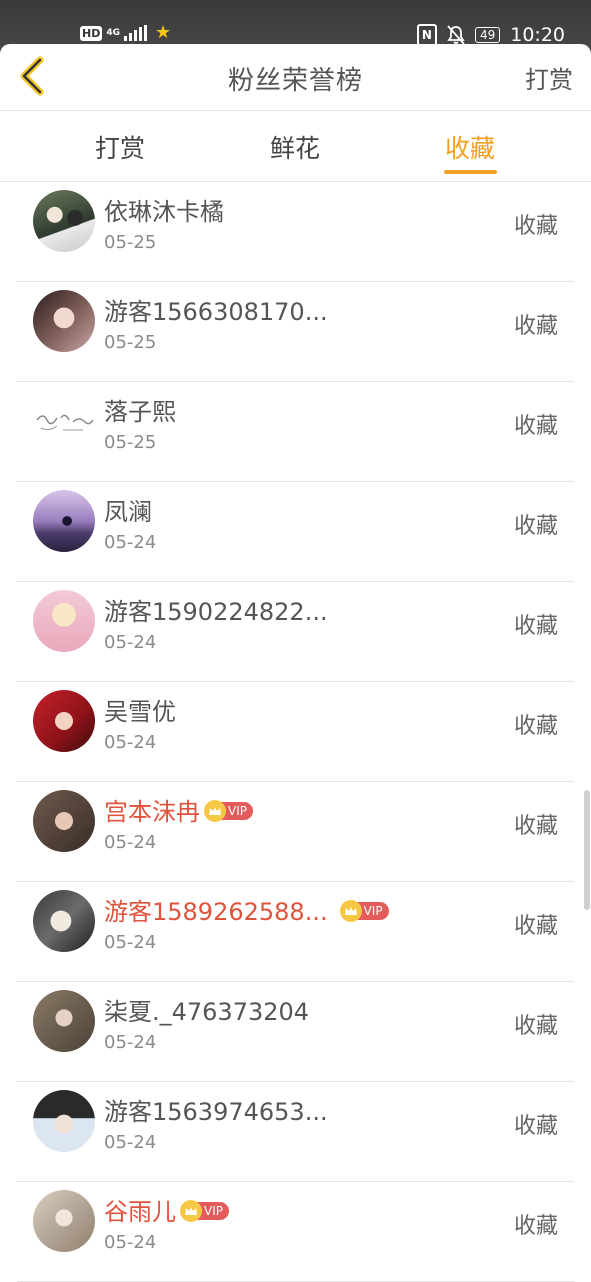 The width and height of the screenshot is (591, 1282). What do you see at coordinates (295, 1132) in the screenshot?
I see `list-item: 游客1563974653... 05-24 收藏` at bounding box center [295, 1132].